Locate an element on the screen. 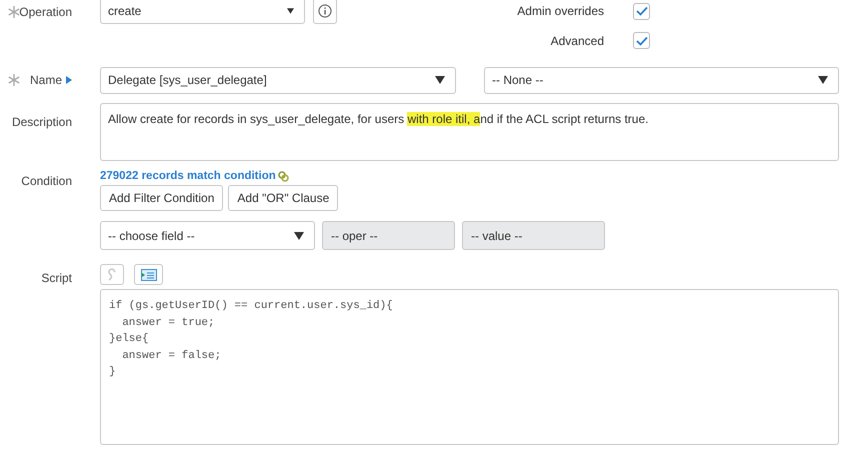 Image resolution: width=860 pixels, height=455 pixels. checkbox-label: Admin overrides is located at coordinates (560, 11).